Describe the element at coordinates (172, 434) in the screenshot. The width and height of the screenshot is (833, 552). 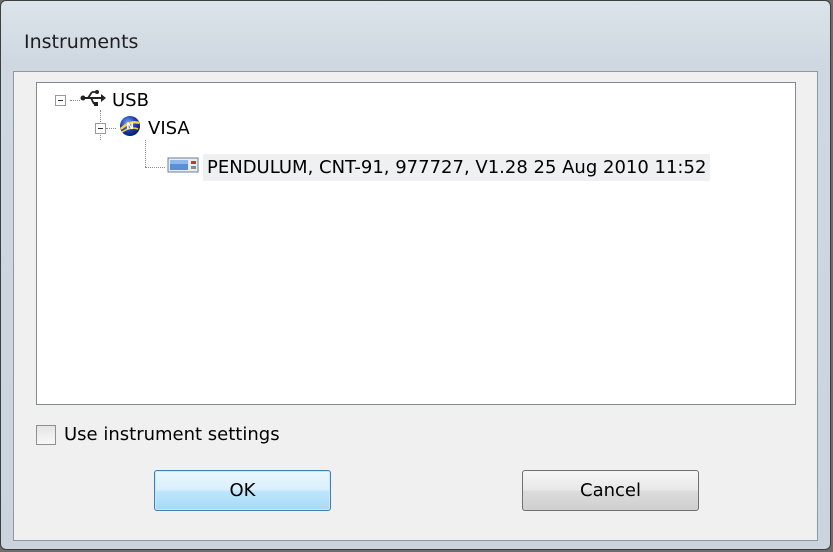
I see `use-instrument-settings-label: Use instrument settings` at that location.